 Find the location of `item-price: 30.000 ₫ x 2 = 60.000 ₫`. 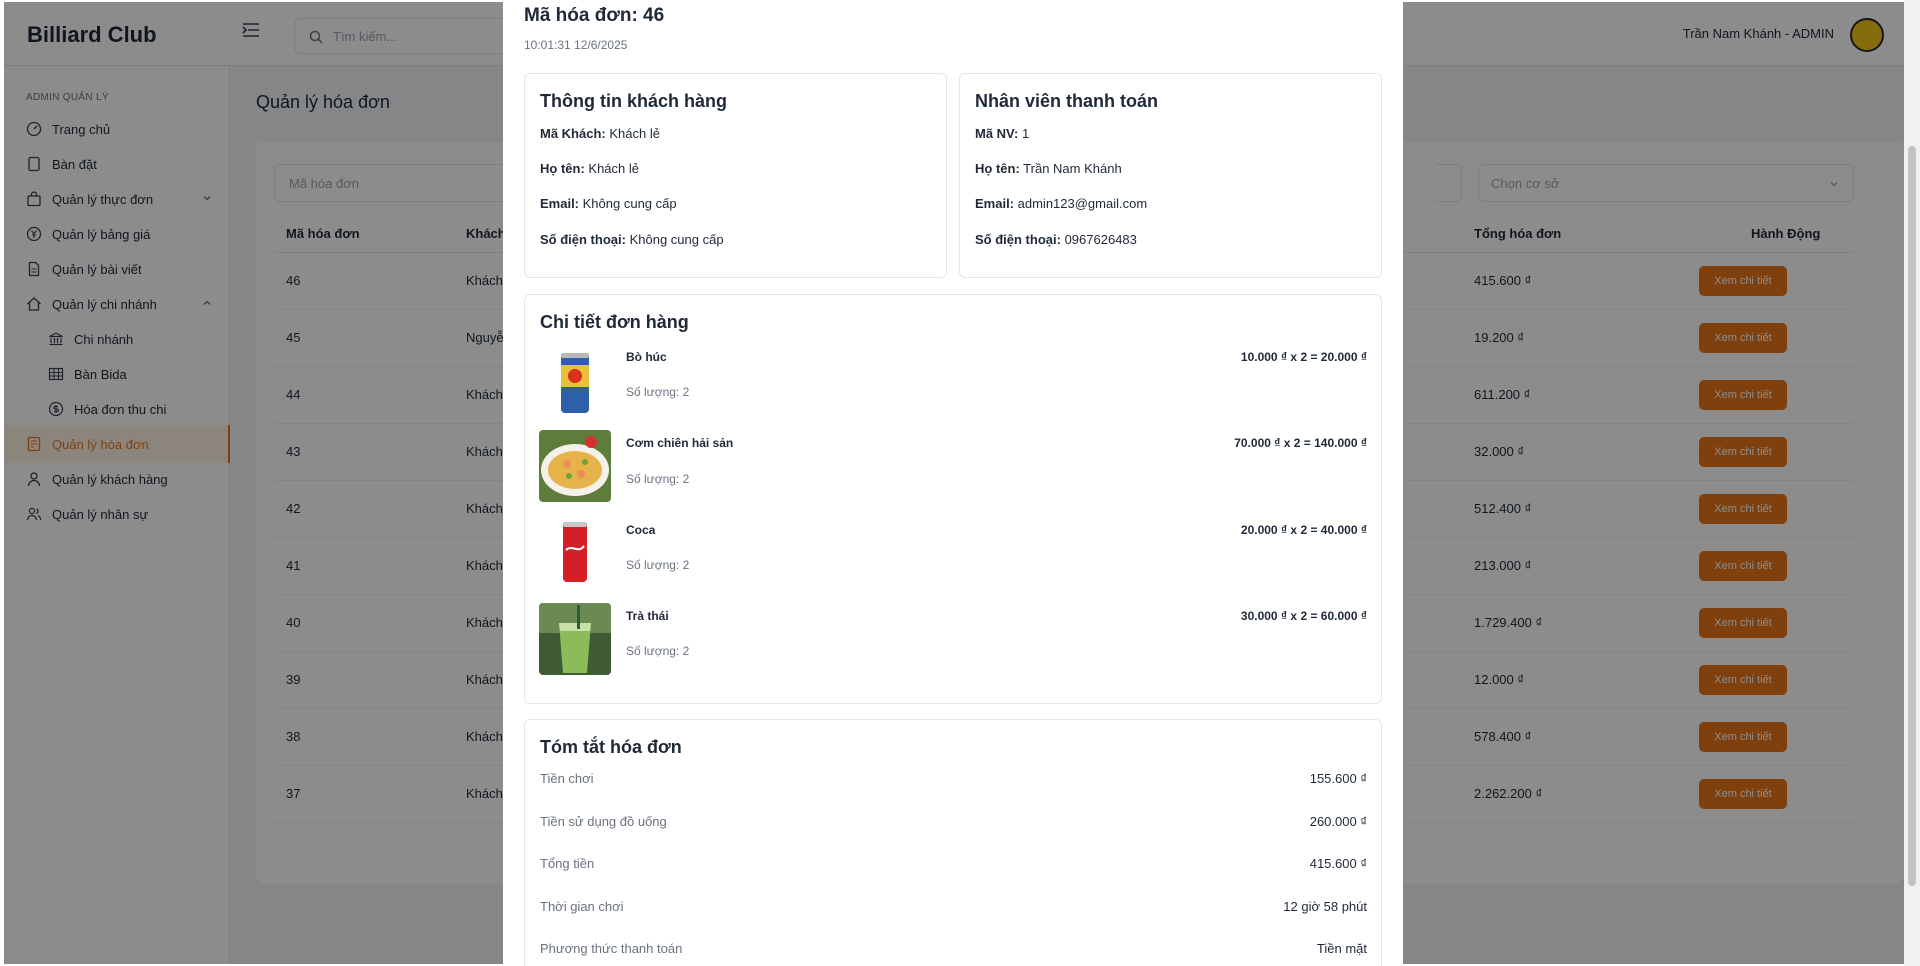

item-price: 30.000 ₫ x 2 = 60.000 ₫ is located at coordinates (1303, 616).